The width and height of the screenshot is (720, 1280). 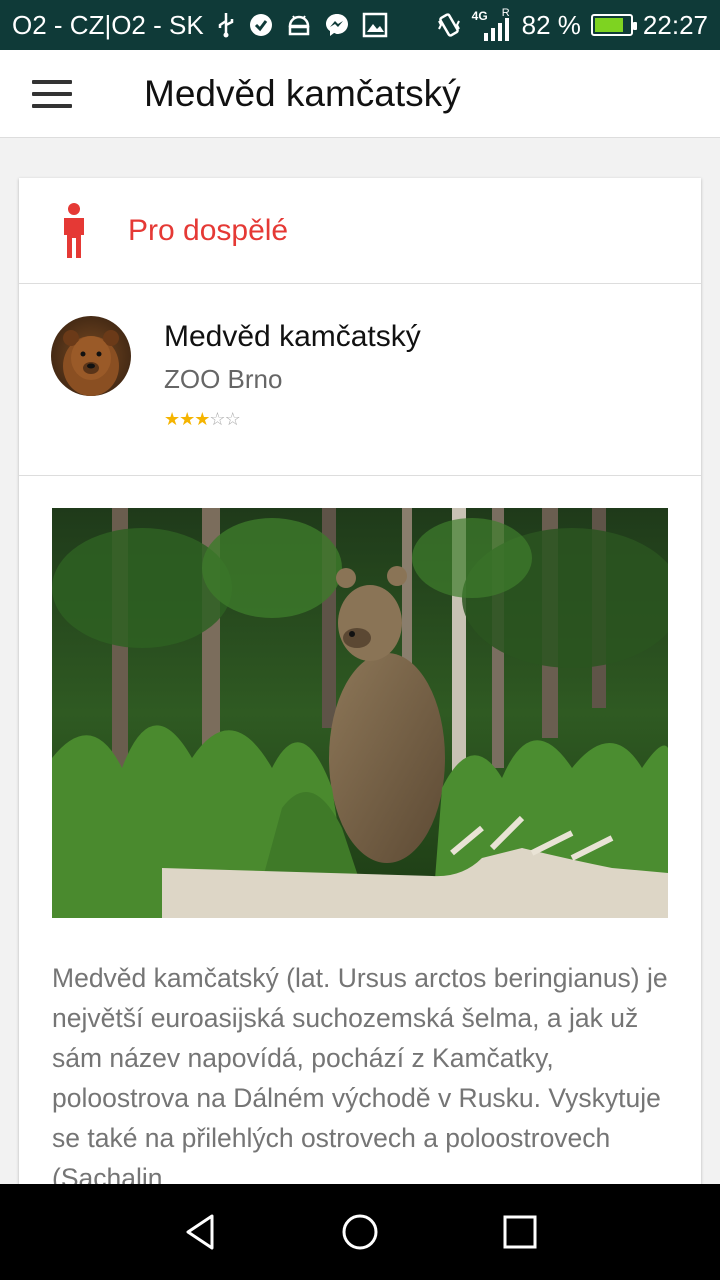 I want to click on category-header: Pro dospělé, so click(x=360, y=231).